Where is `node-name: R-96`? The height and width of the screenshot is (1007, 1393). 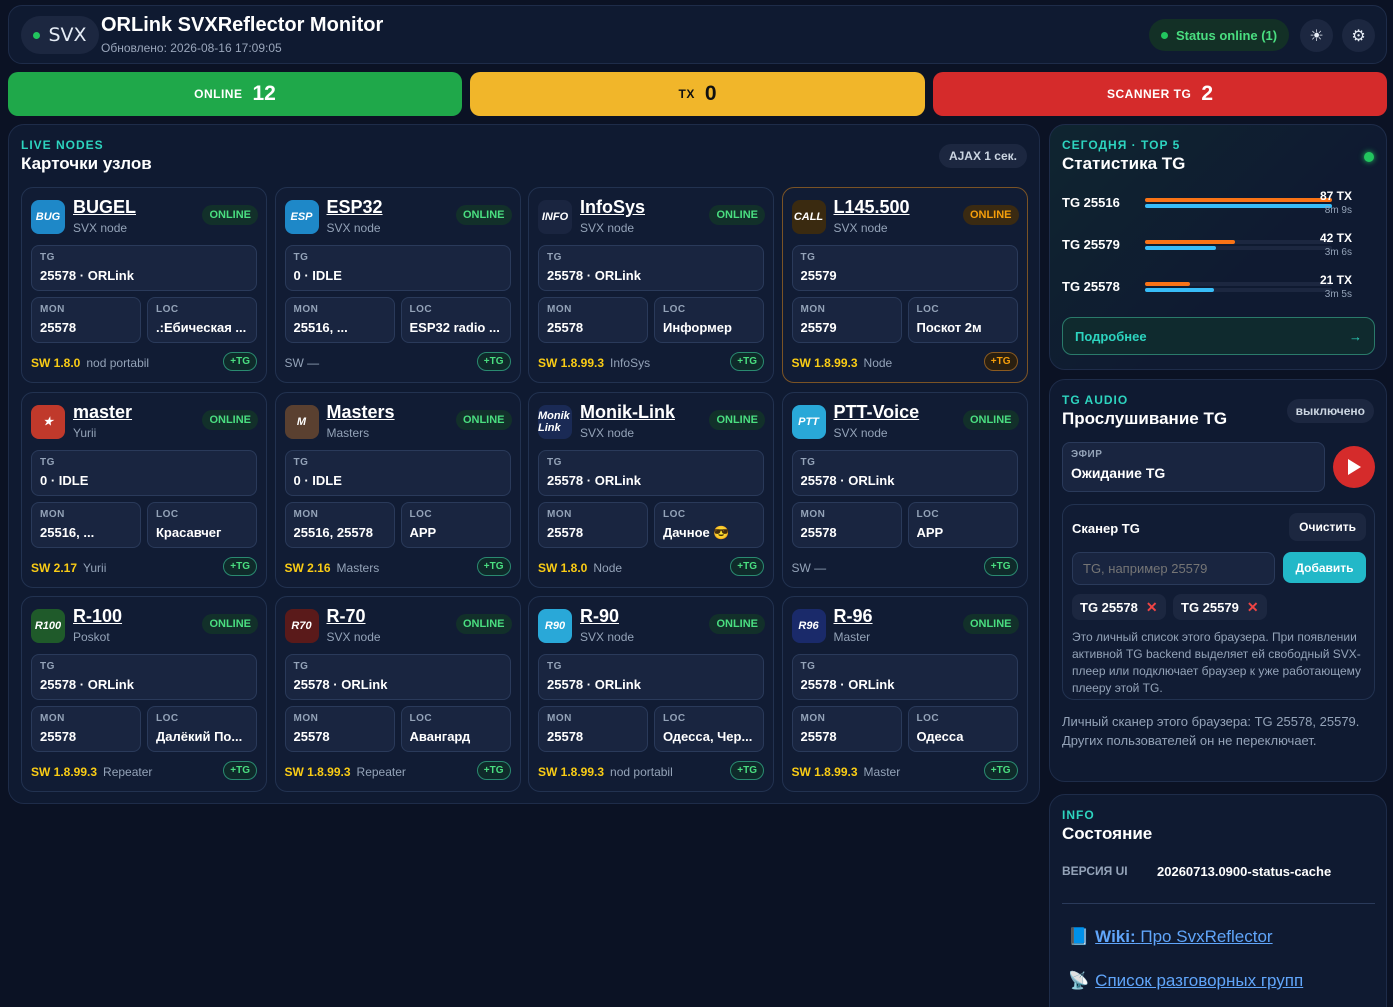 node-name: R-96 is located at coordinates (853, 616).